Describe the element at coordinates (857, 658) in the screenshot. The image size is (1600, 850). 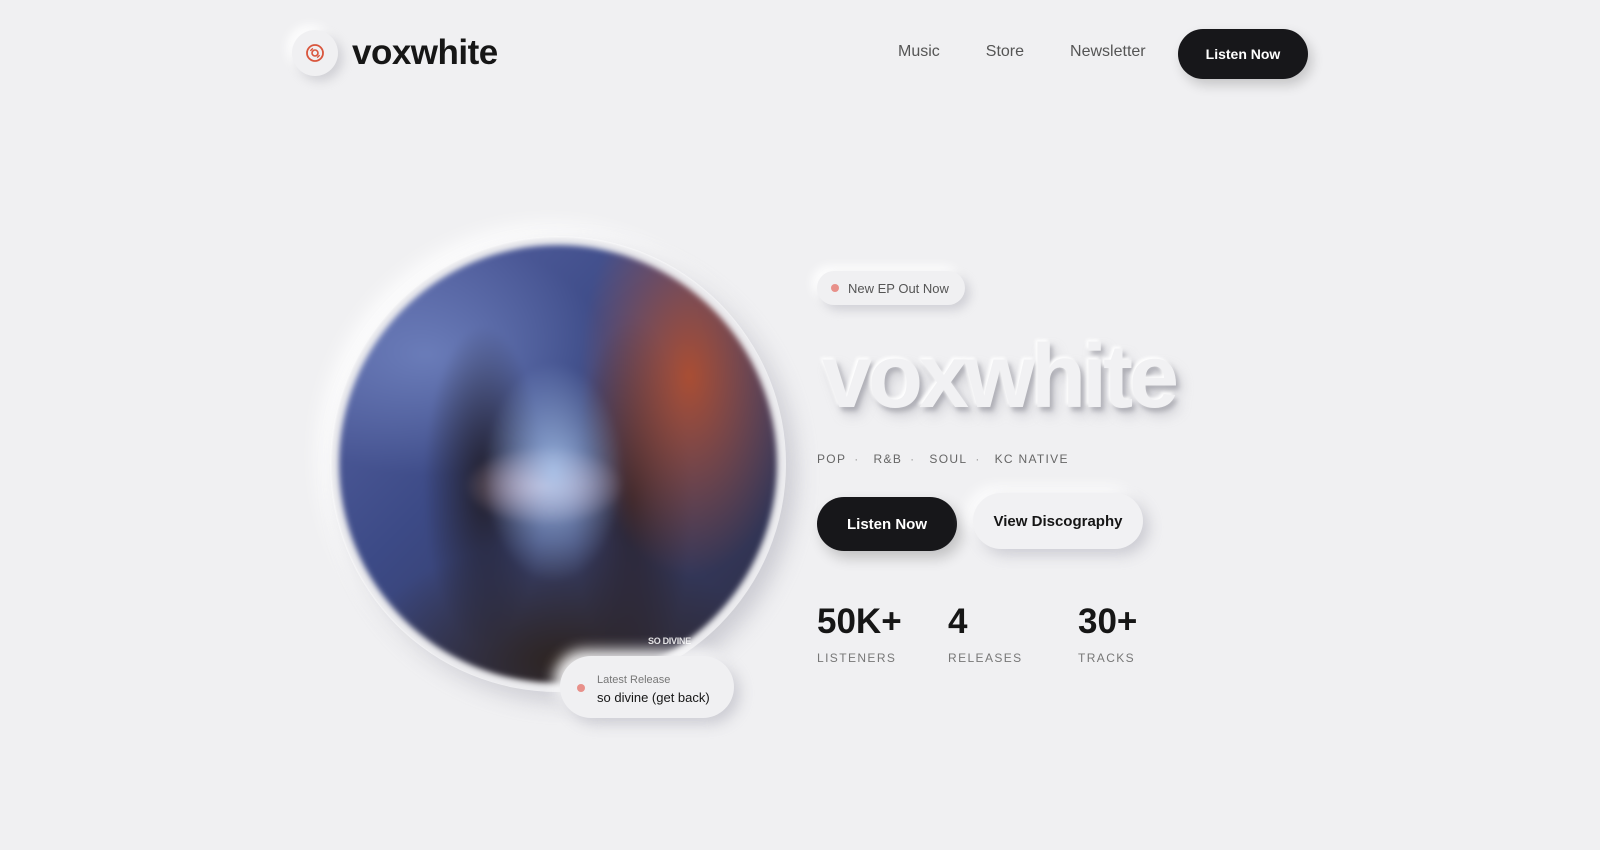
I see `stat-label: LISTENERS` at that location.